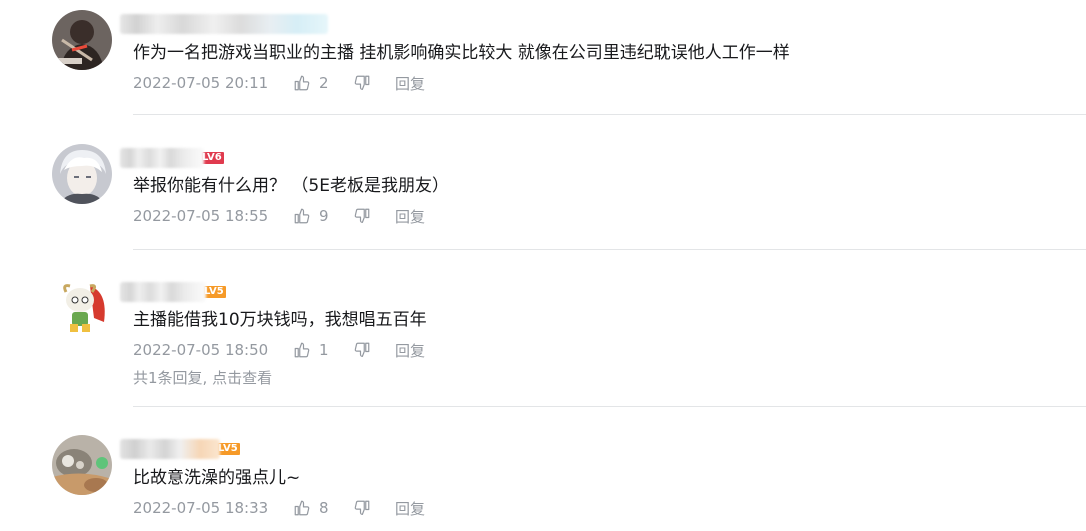 The width and height of the screenshot is (1086, 531). I want to click on username-row: LV6, so click(172, 158).